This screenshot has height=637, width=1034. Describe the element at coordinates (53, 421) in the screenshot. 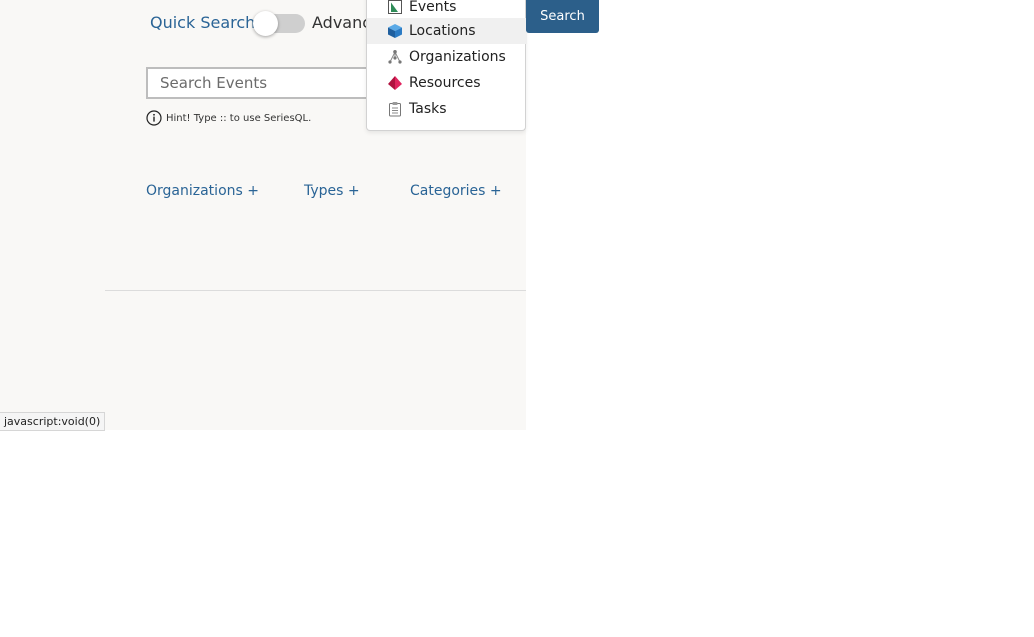

I see `status-bar: javascript:void(0)` at that location.